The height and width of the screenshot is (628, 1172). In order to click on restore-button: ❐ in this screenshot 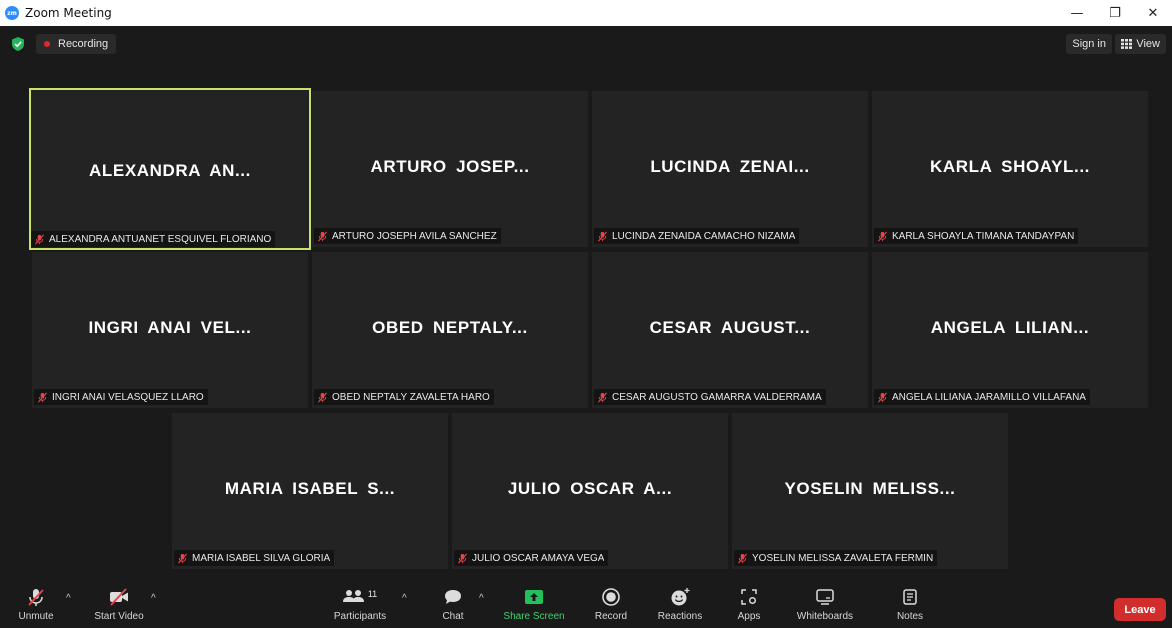, I will do `click(1115, 13)`.